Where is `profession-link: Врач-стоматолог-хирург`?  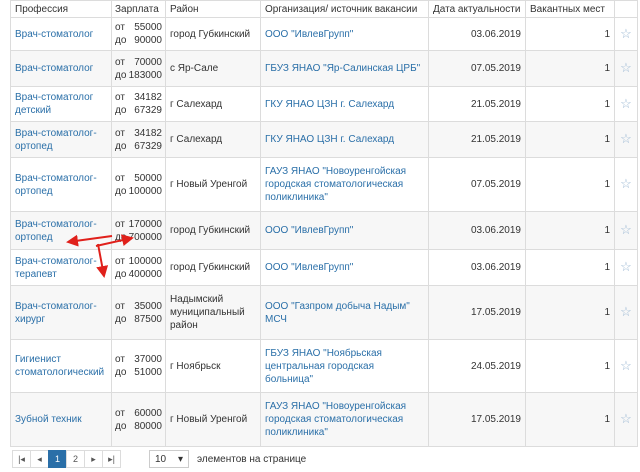 profession-link: Врач-стоматолог-хирург is located at coordinates (56, 313).